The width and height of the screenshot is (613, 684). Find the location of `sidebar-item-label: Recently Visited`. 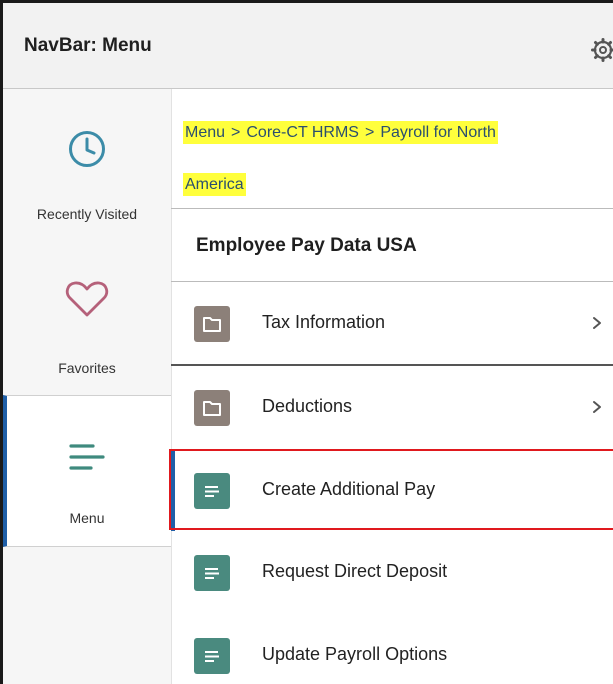

sidebar-item-label: Recently Visited is located at coordinates (87, 214).